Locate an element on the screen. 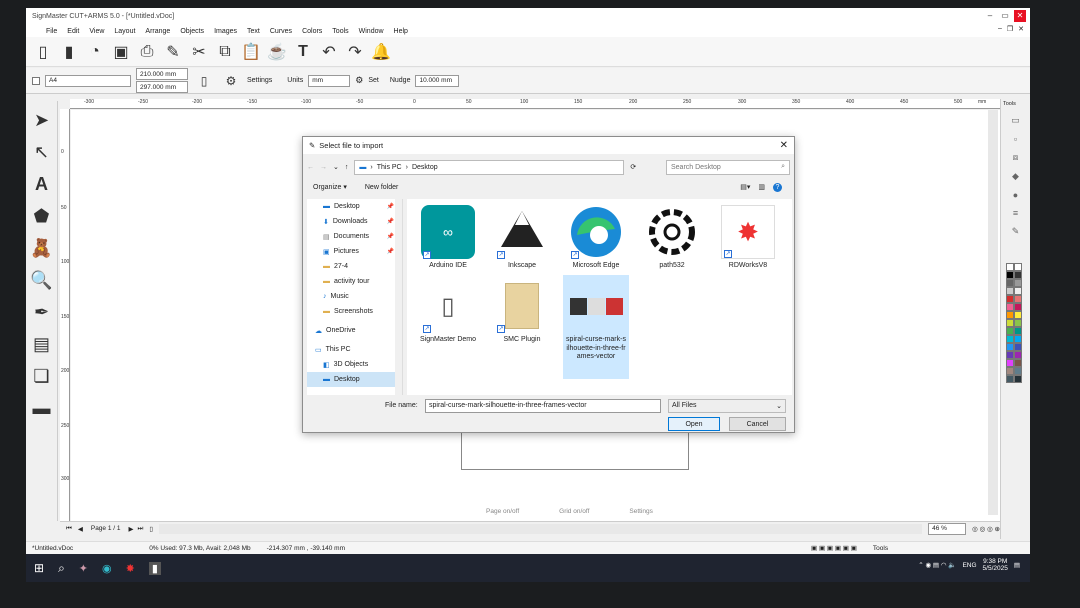 This screenshot has width=1080, height=608. breadcrumb: ▬ › This PC › Desktop is located at coordinates (489, 167).